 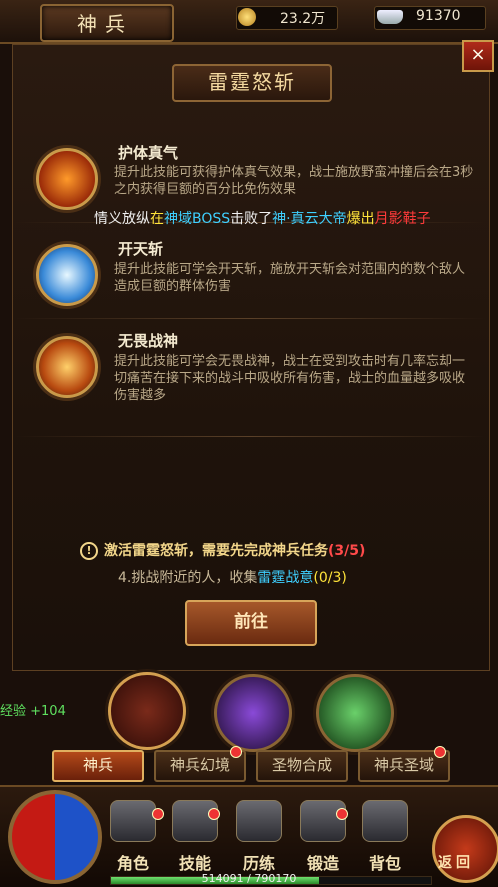 What do you see at coordinates (105, 24) in the screenshot?
I see `page-title: 神兵` at bounding box center [105, 24].